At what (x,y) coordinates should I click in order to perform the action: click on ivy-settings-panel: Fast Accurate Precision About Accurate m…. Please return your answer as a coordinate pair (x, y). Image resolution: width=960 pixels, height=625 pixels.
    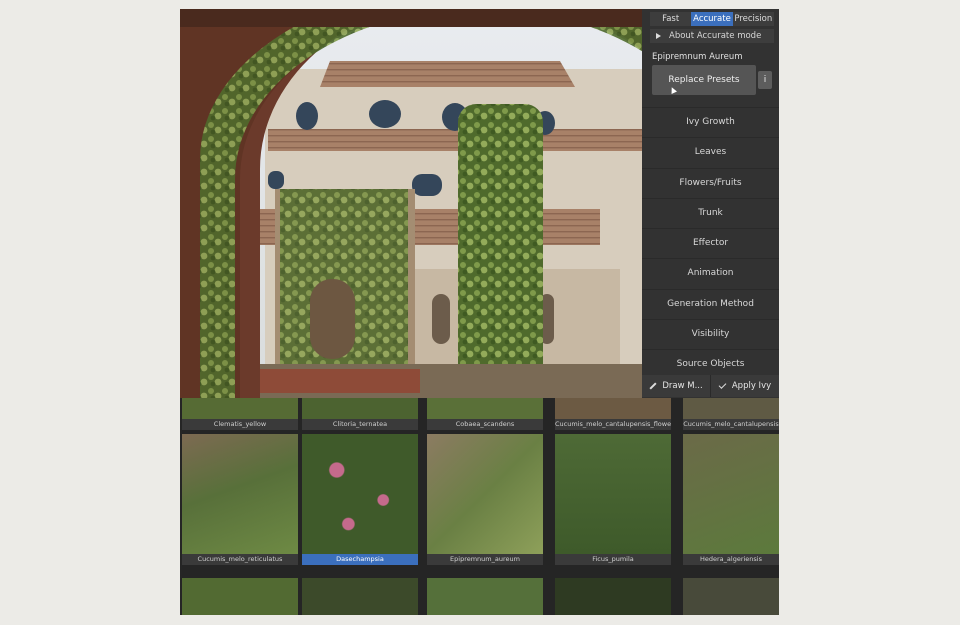
    Looking at the image, I should click on (710, 203).